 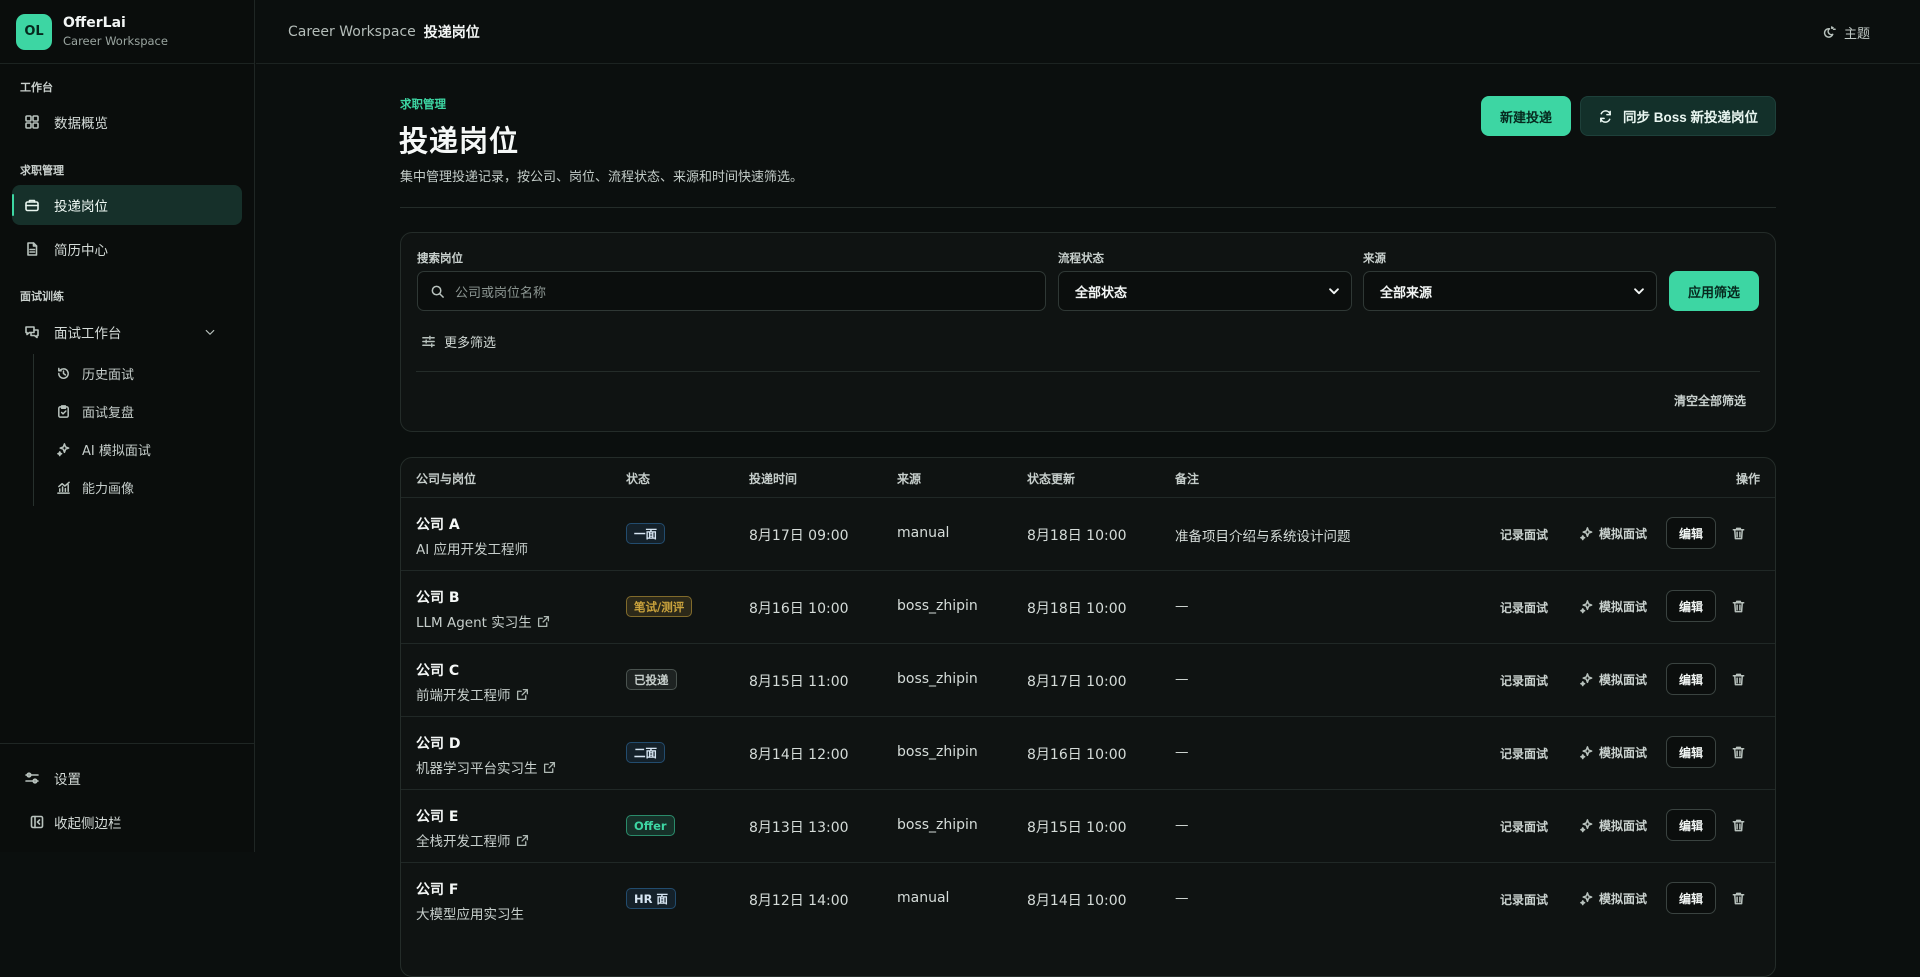 What do you see at coordinates (81, 207) in the screenshot?
I see `sidebar-item-label: 投递岗位` at bounding box center [81, 207].